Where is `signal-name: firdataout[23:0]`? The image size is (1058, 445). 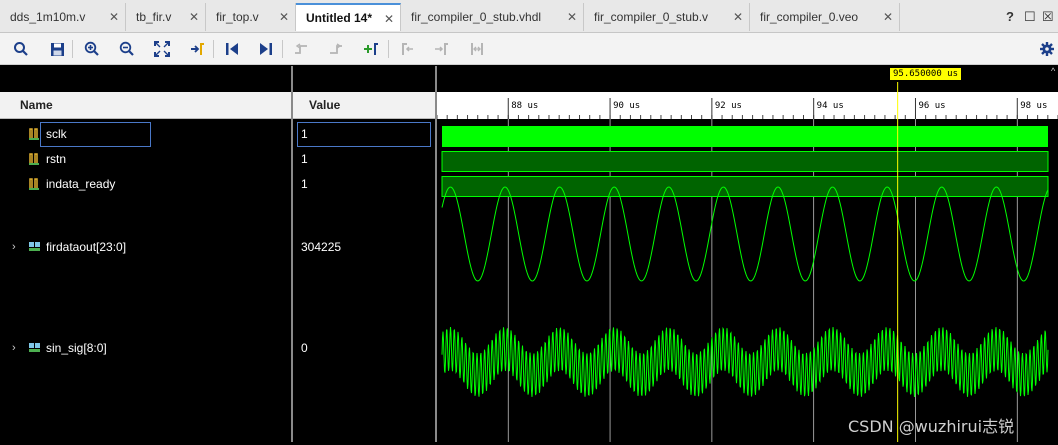
signal-name: firdataout[23:0] is located at coordinates (86, 247).